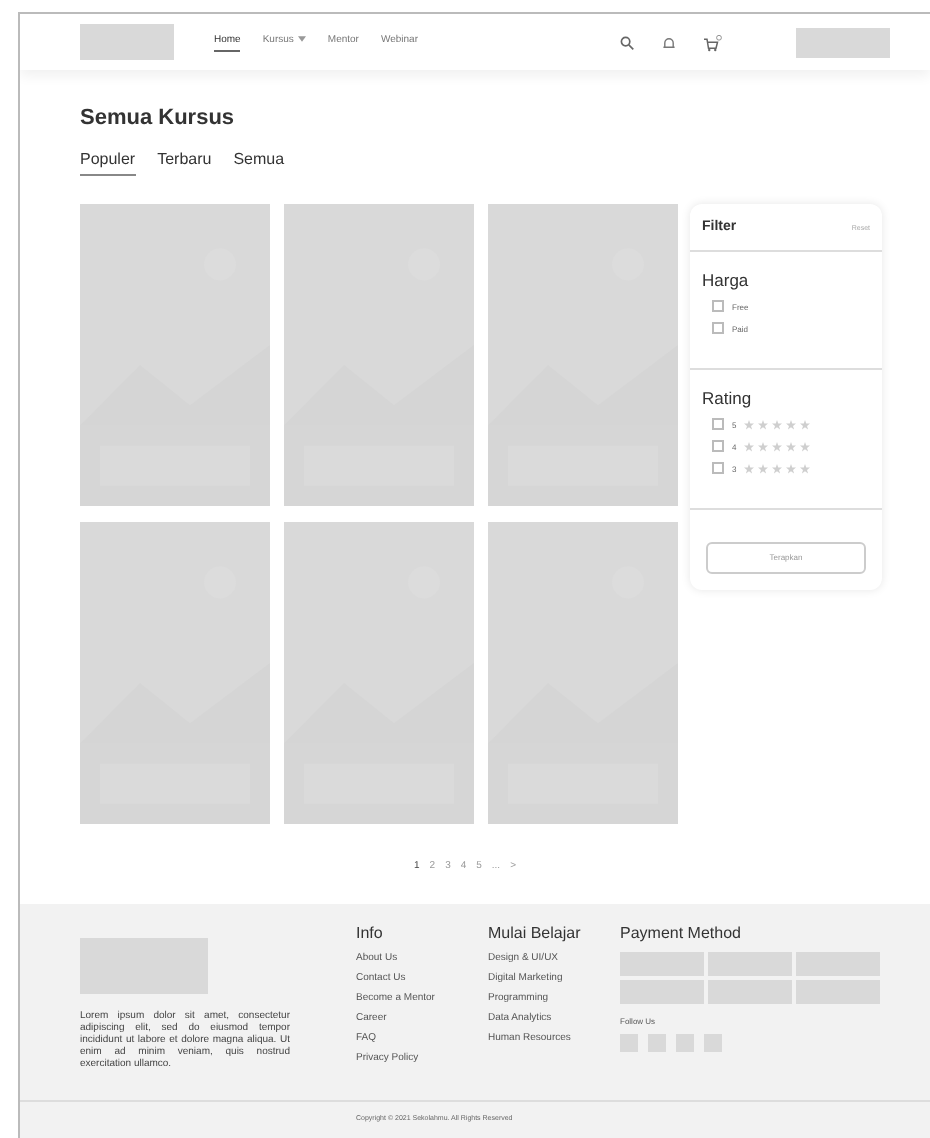  What do you see at coordinates (108, 163) in the screenshot?
I see `tab: Populer` at bounding box center [108, 163].